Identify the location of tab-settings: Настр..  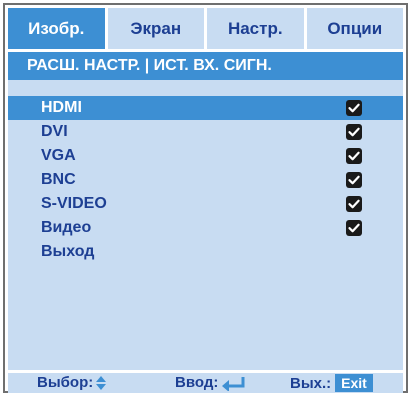
(255, 28).